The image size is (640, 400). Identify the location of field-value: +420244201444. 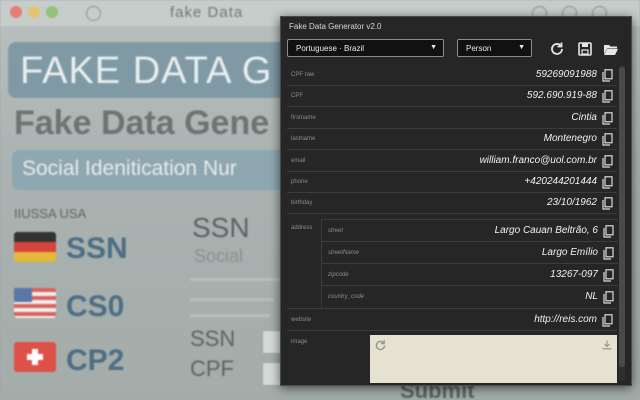
(560, 181).